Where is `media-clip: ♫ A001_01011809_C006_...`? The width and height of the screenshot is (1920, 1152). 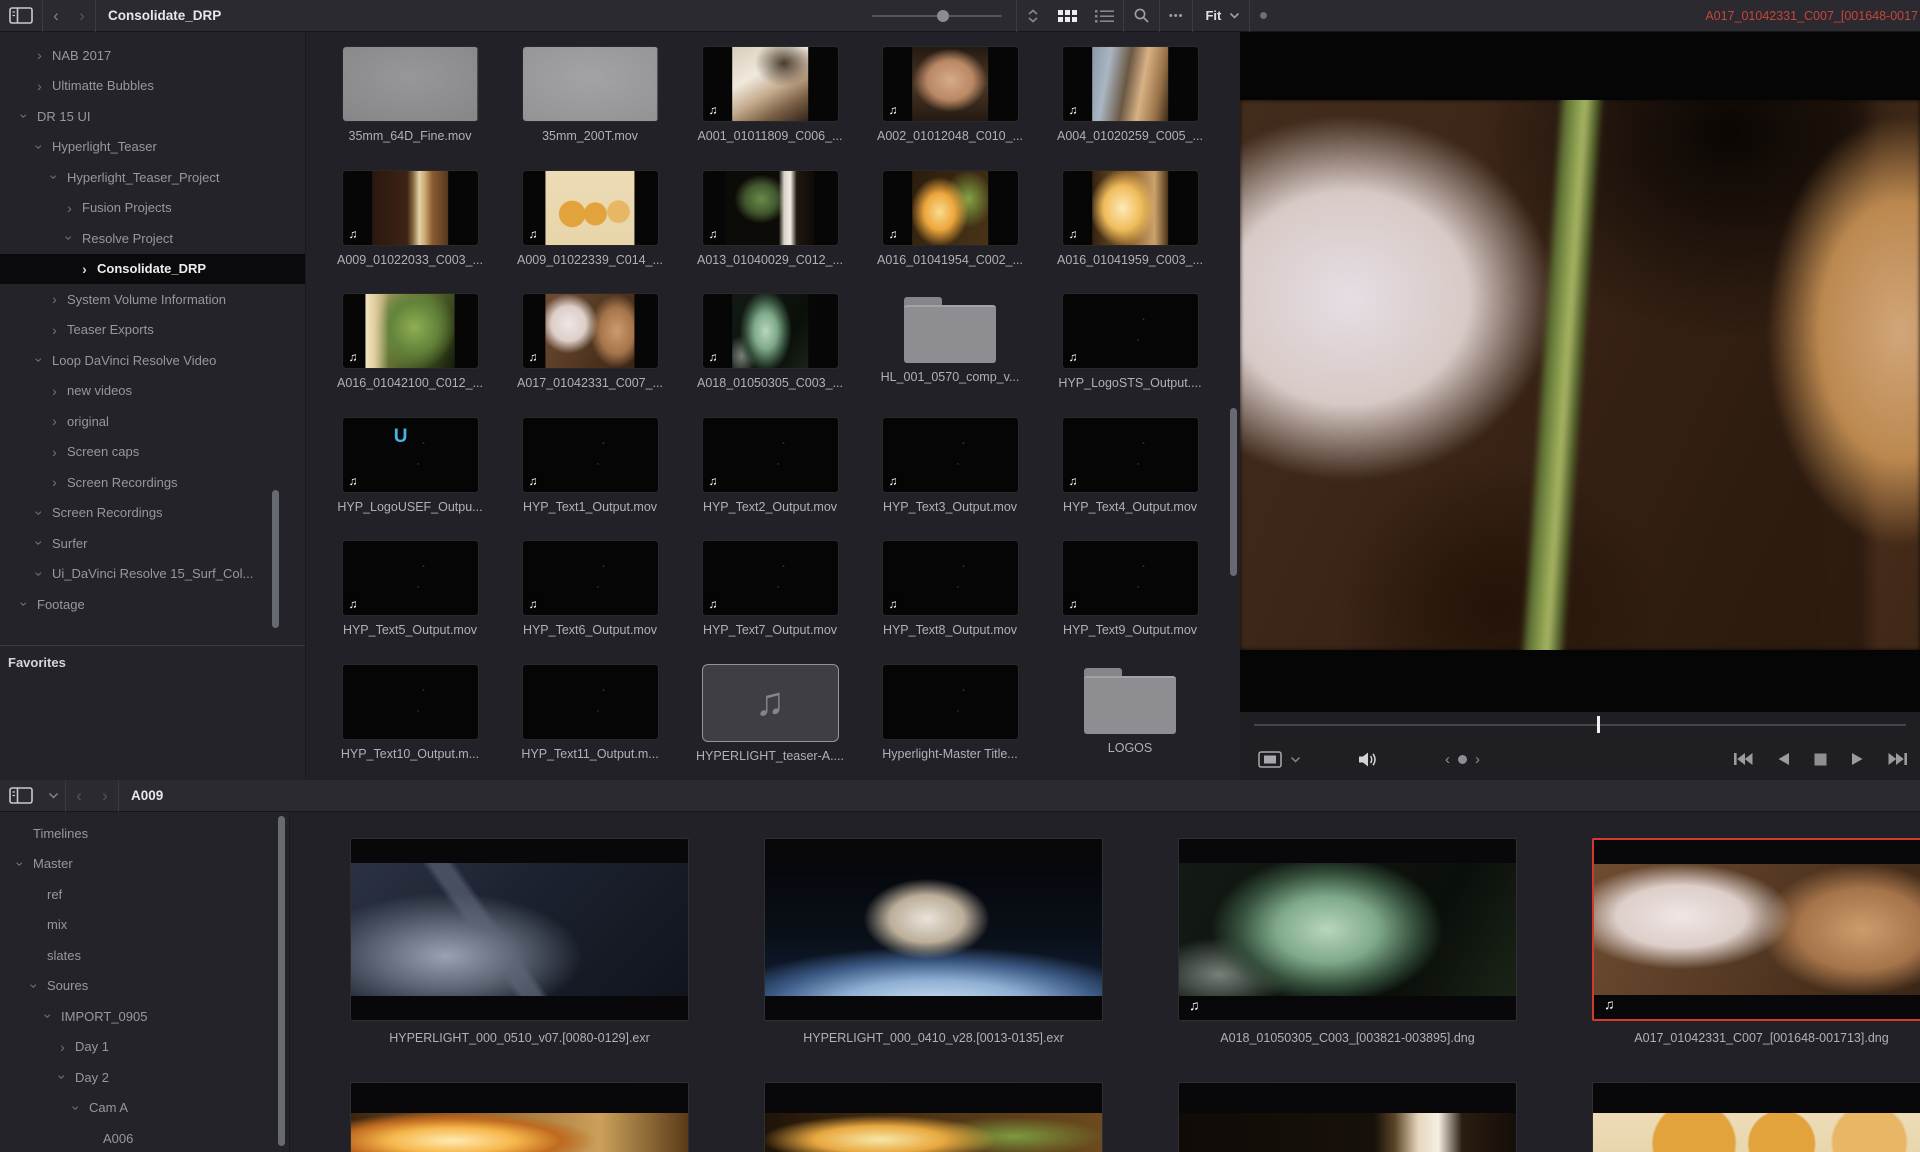
media-clip: ♫ A001_01011809_C006_... is located at coordinates (770, 108).